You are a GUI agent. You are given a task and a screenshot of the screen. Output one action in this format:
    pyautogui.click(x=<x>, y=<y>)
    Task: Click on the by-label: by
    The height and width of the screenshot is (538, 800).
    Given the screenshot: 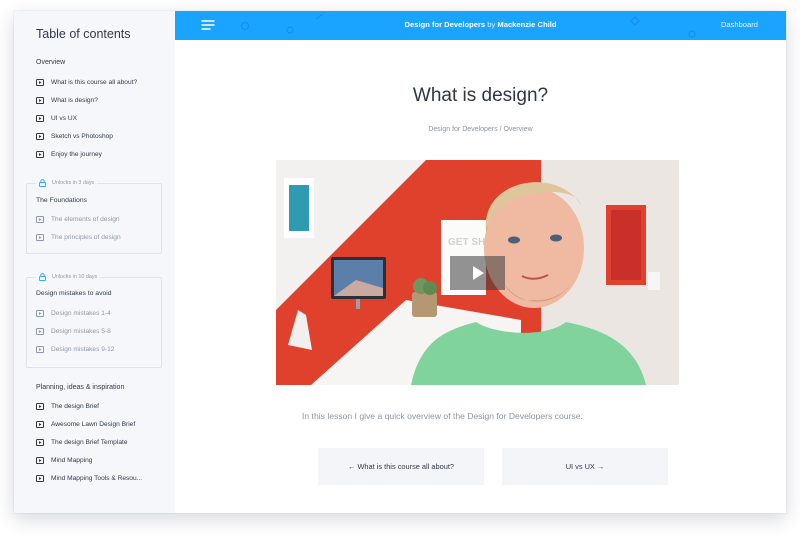 What is the action you would take?
    pyautogui.click(x=491, y=24)
    